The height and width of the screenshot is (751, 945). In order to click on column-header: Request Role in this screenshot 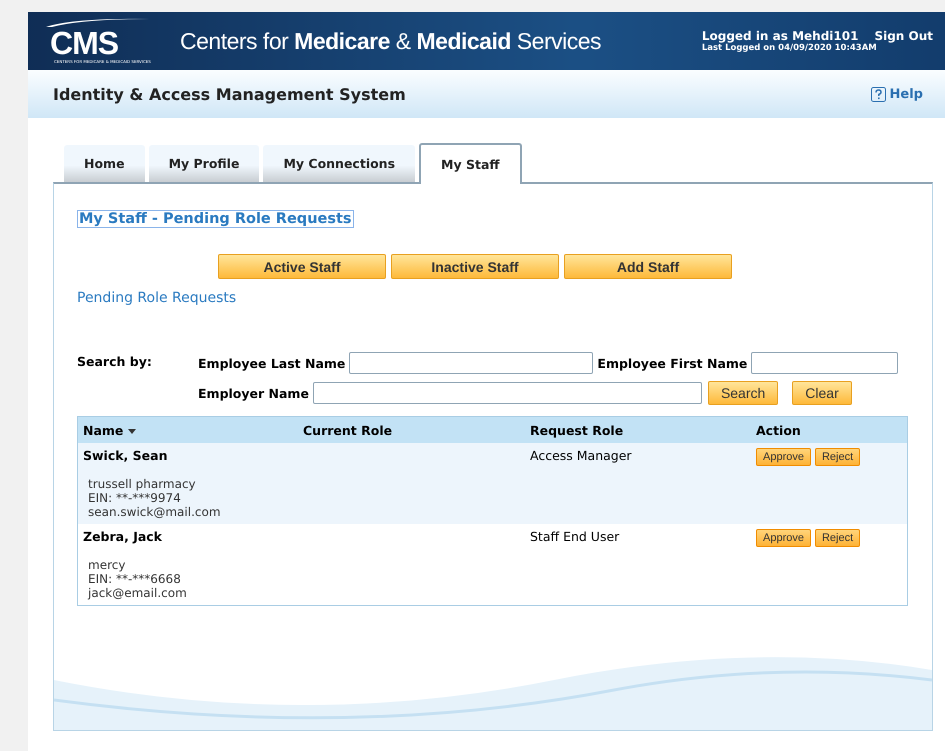, I will do `click(577, 430)`.